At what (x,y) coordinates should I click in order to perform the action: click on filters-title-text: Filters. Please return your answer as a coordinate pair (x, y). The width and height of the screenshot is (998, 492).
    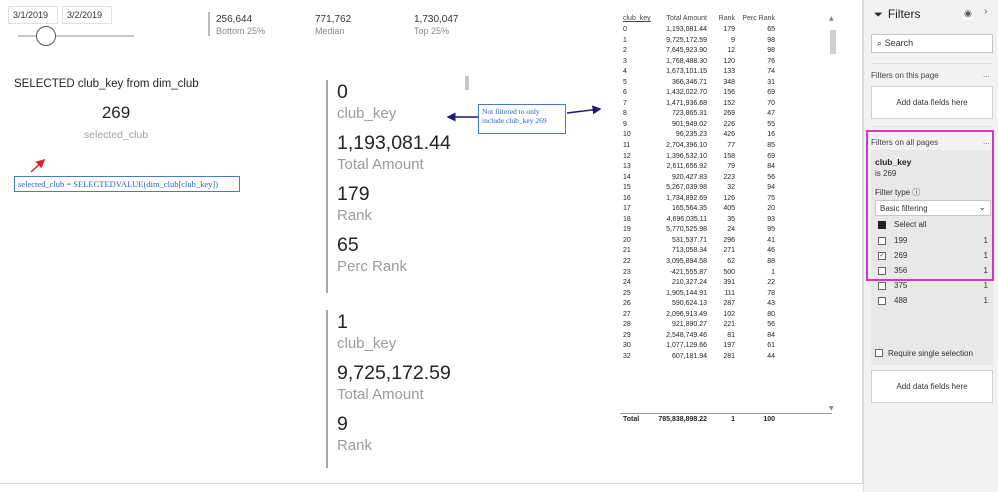
    Looking at the image, I should click on (904, 14).